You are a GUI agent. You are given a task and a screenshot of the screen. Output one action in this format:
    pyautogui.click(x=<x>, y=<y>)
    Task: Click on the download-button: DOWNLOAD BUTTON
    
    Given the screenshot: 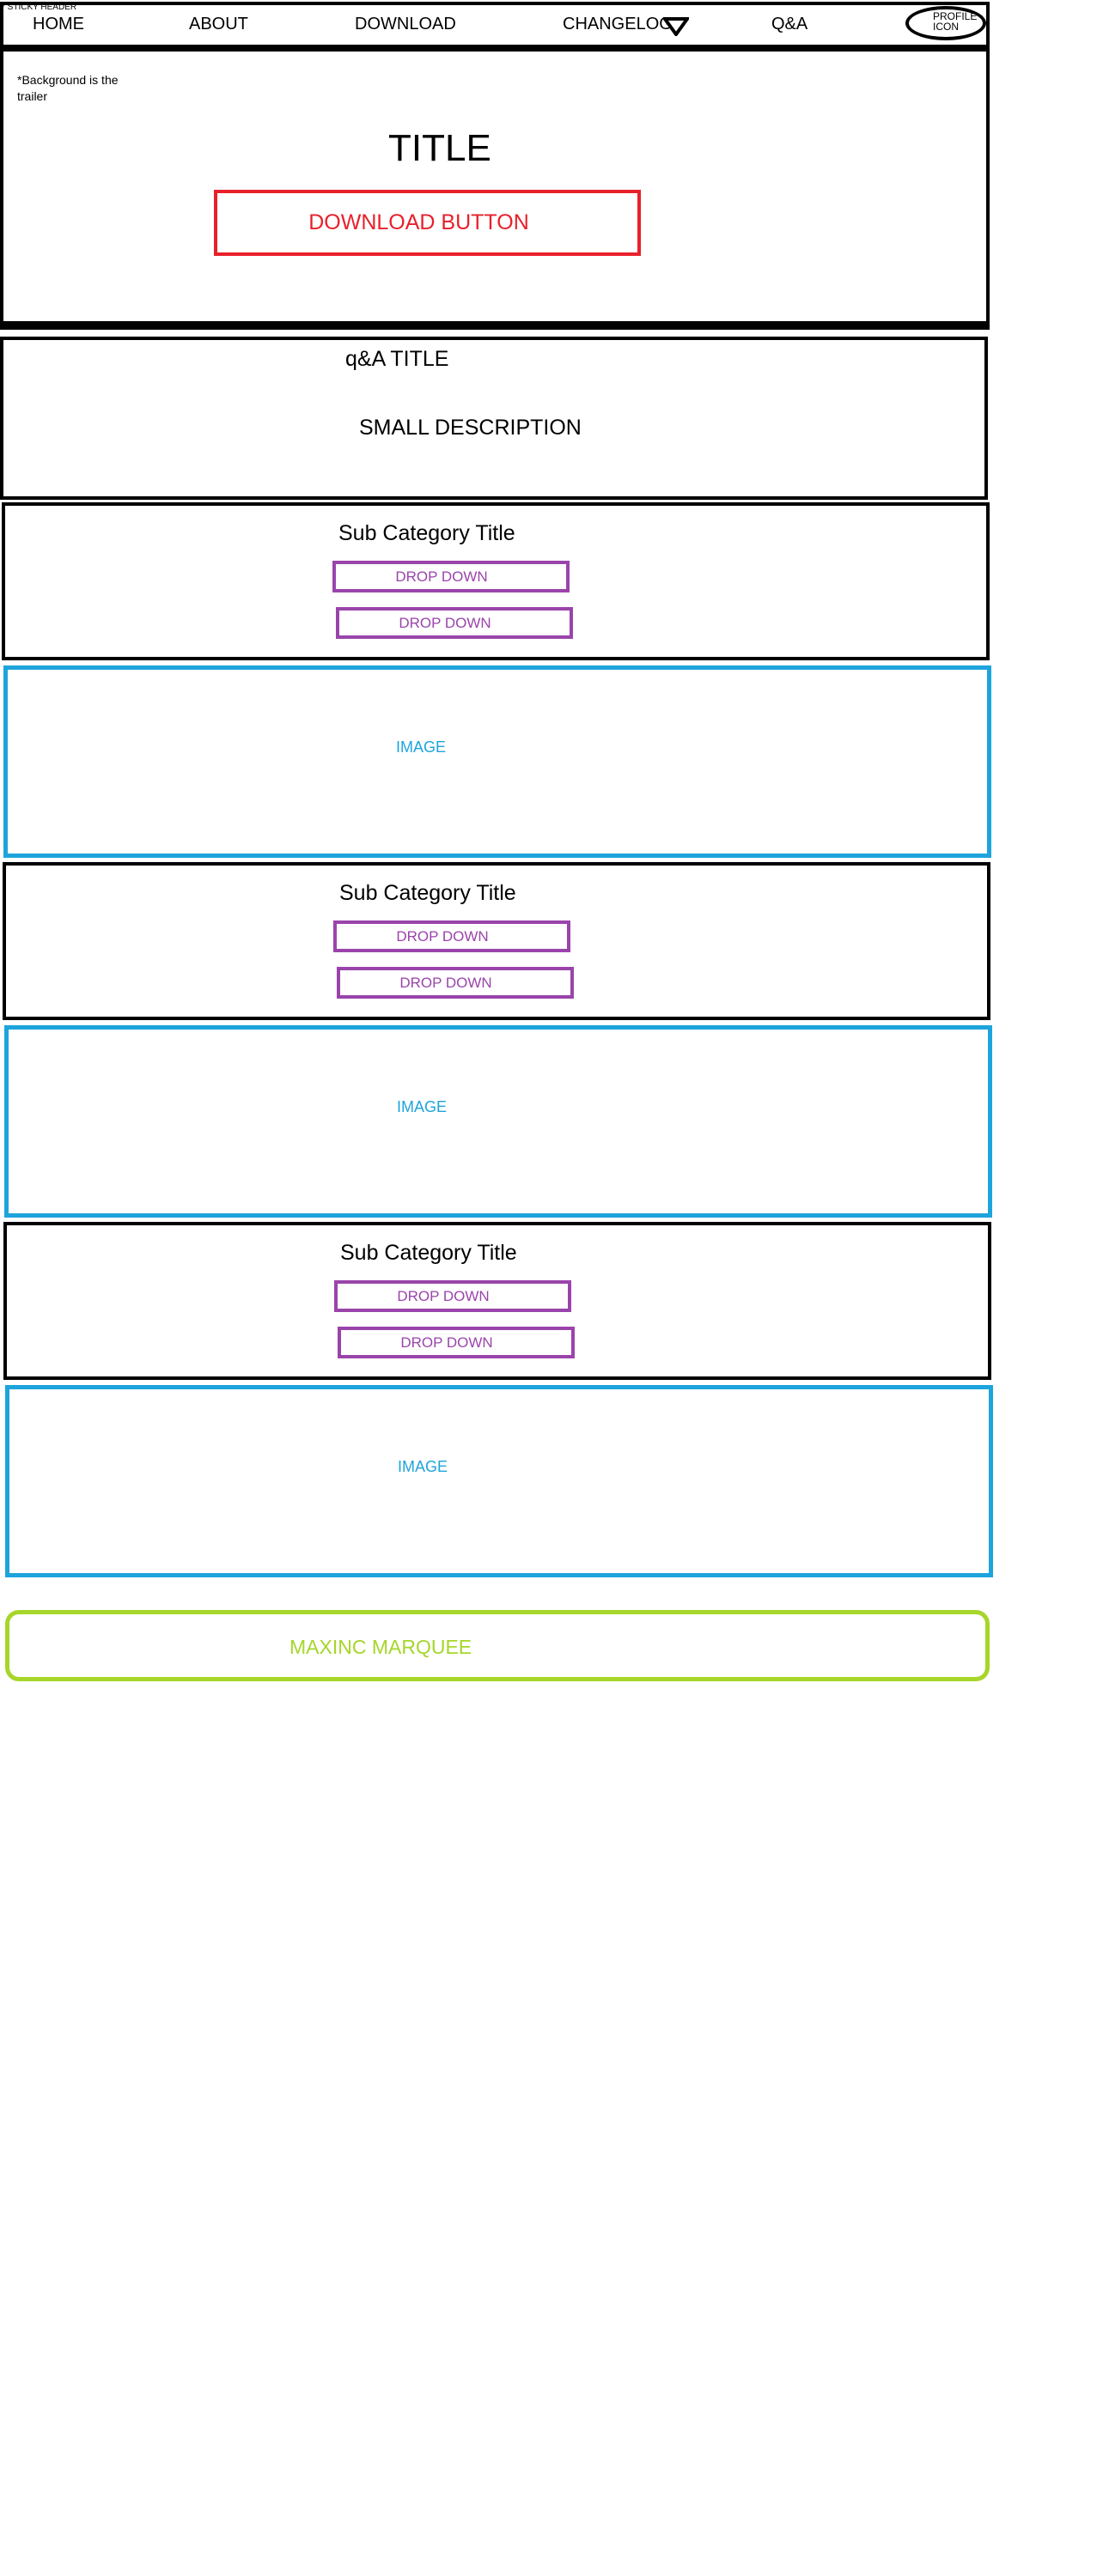 What is the action you would take?
    pyautogui.click(x=427, y=223)
    